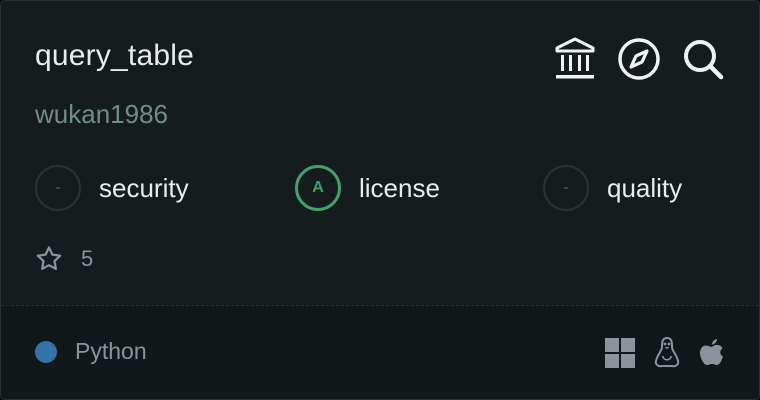 This screenshot has height=400, width=760. What do you see at coordinates (49, 258) in the screenshot?
I see `star-icon` at bounding box center [49, 258].